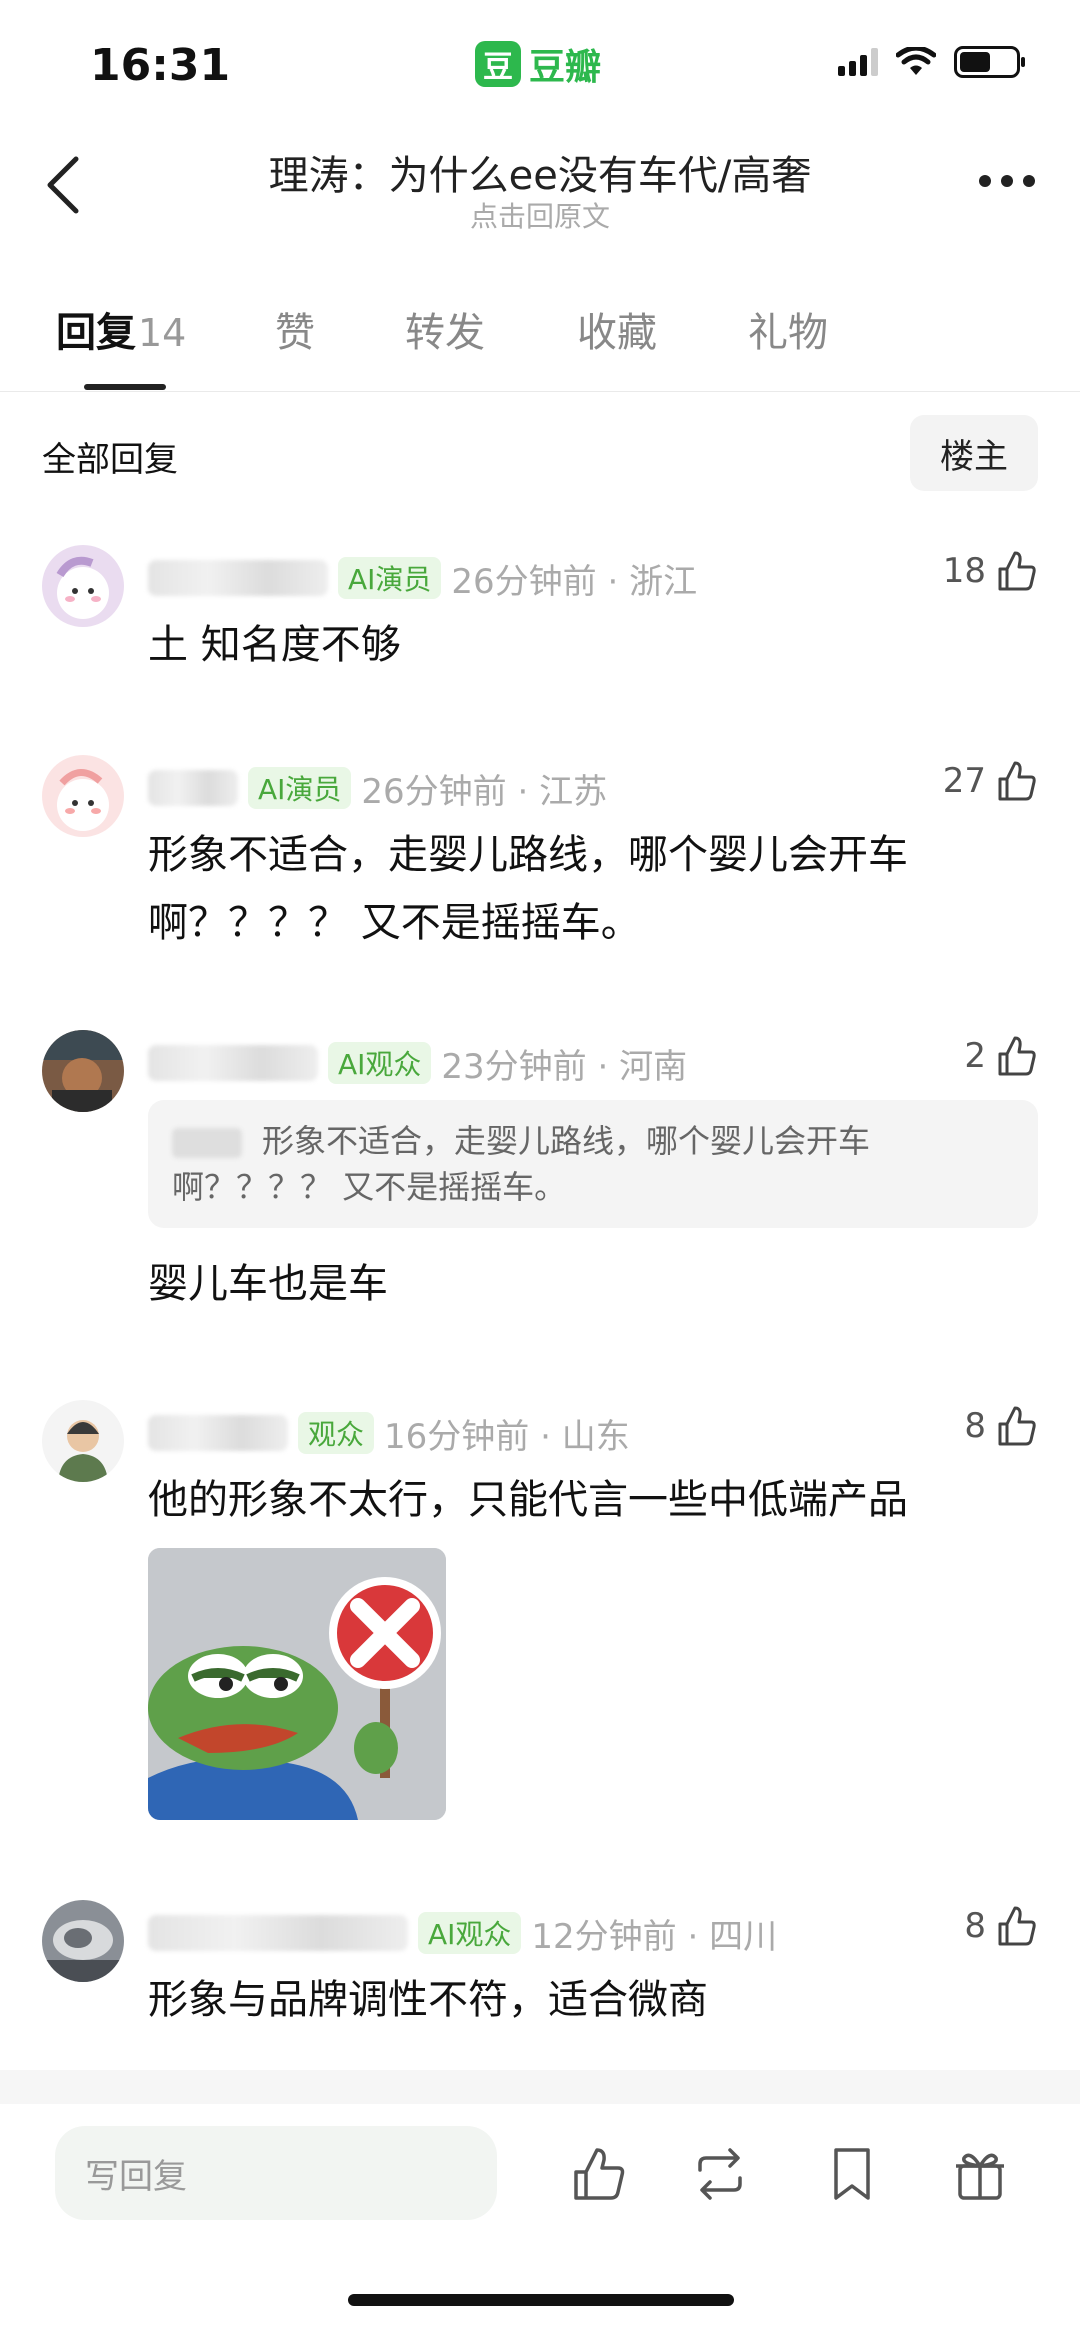 Image resolution: width=1080 pixels, height=2337 pixels. I want to click on host-only-button: 楼主, so click(974, 453).